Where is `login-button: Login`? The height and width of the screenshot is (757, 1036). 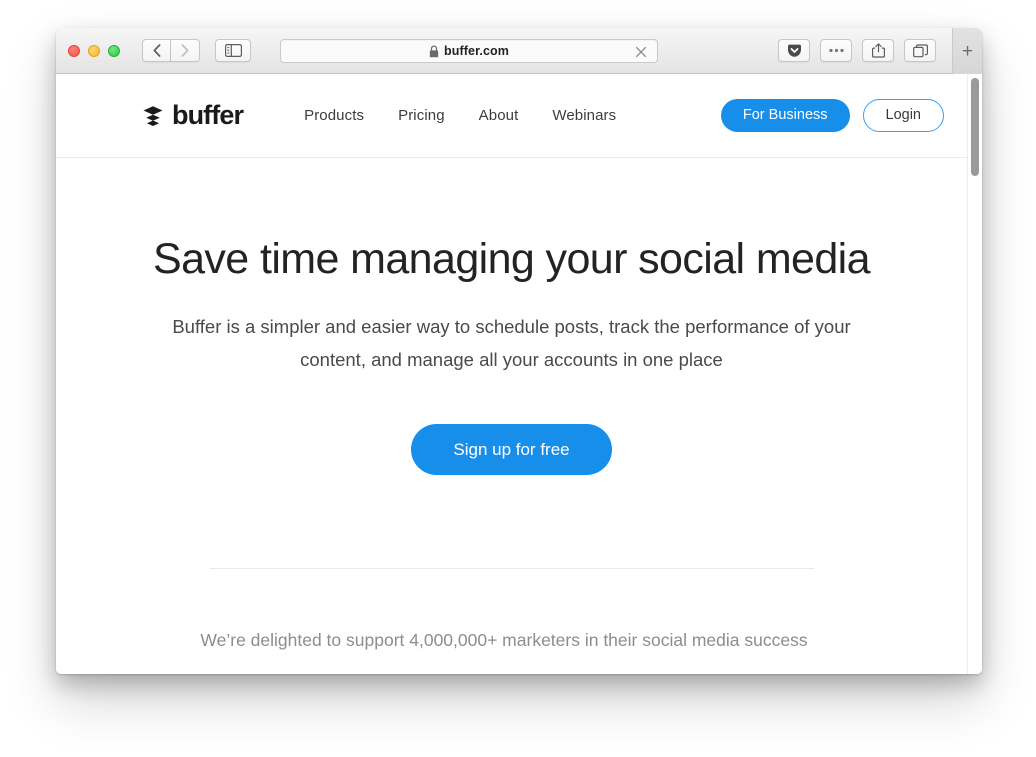
login-button: Login is located at coordinates (903, 115).